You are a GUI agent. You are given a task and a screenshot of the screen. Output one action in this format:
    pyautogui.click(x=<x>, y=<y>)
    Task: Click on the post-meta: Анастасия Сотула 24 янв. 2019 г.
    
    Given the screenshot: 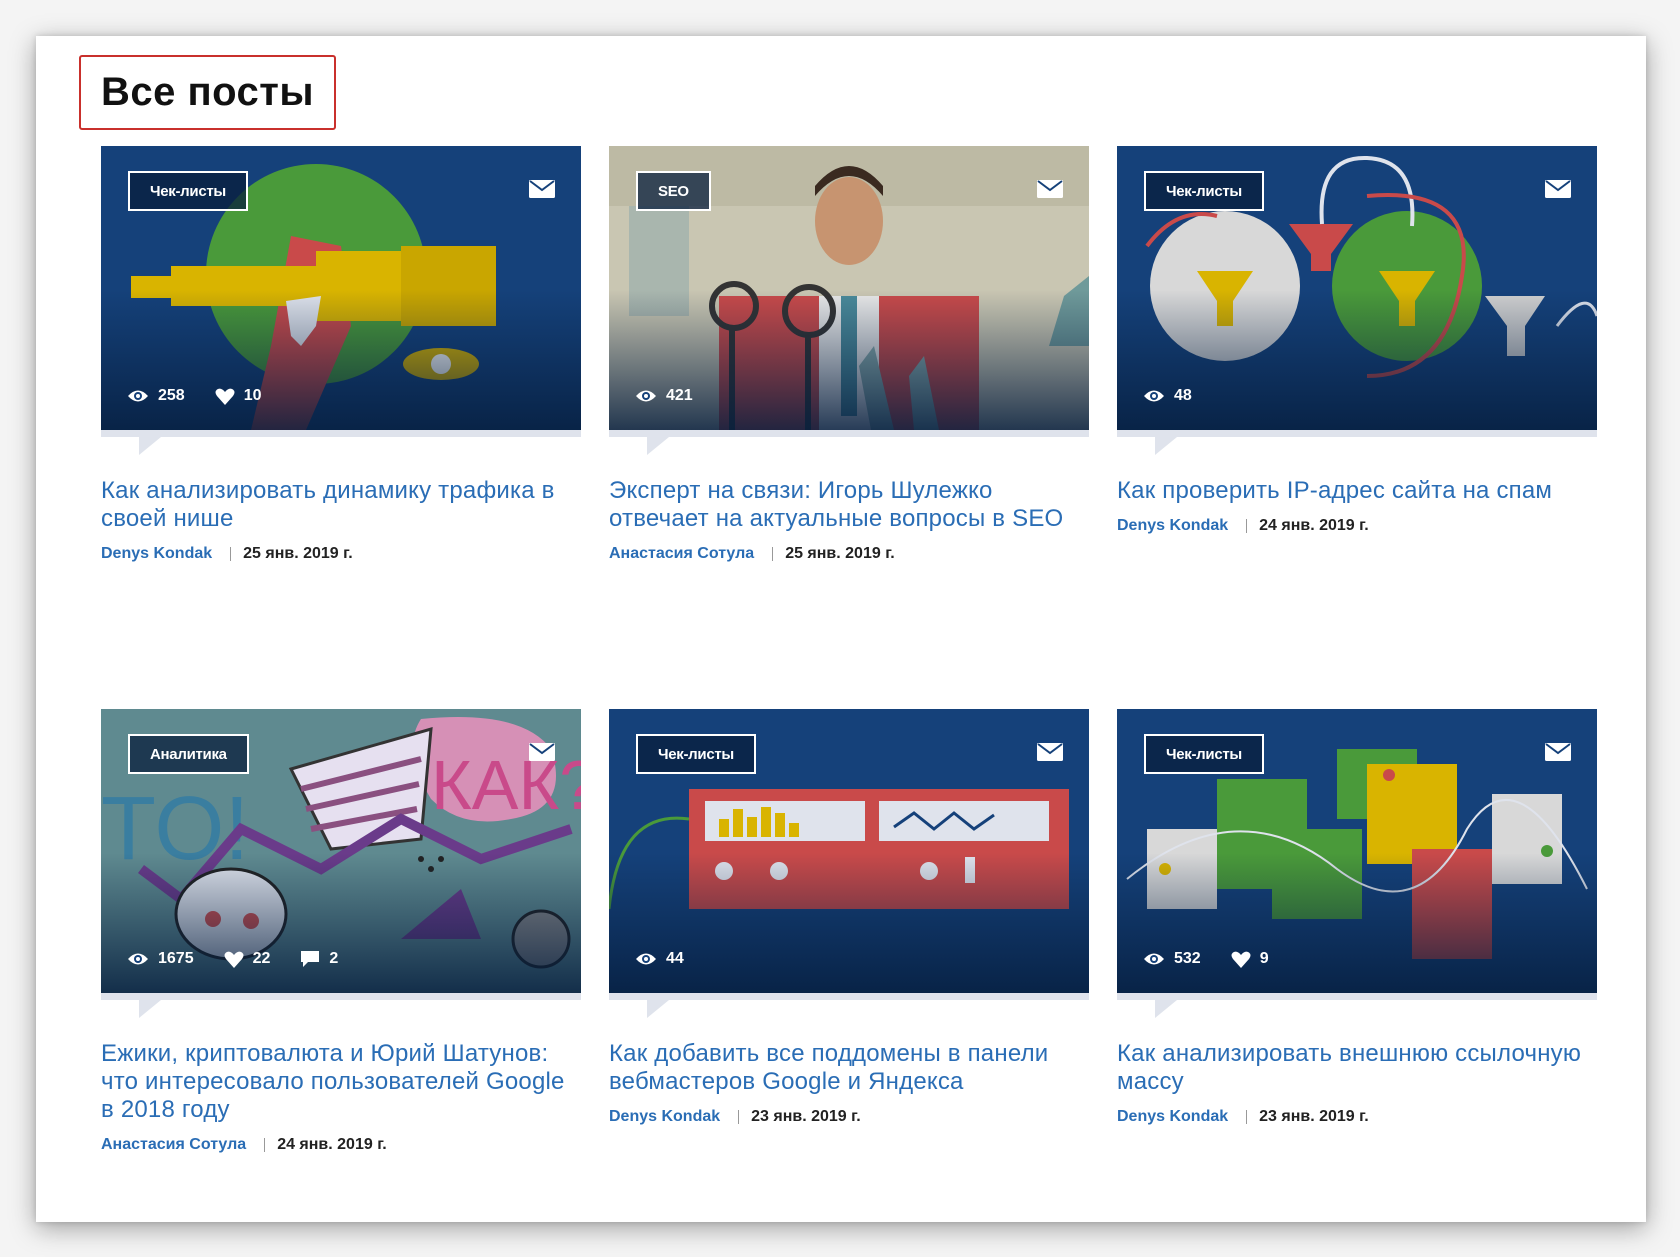 What is the action you would take?
    pyautogui.click(x=341, y=1145)
    